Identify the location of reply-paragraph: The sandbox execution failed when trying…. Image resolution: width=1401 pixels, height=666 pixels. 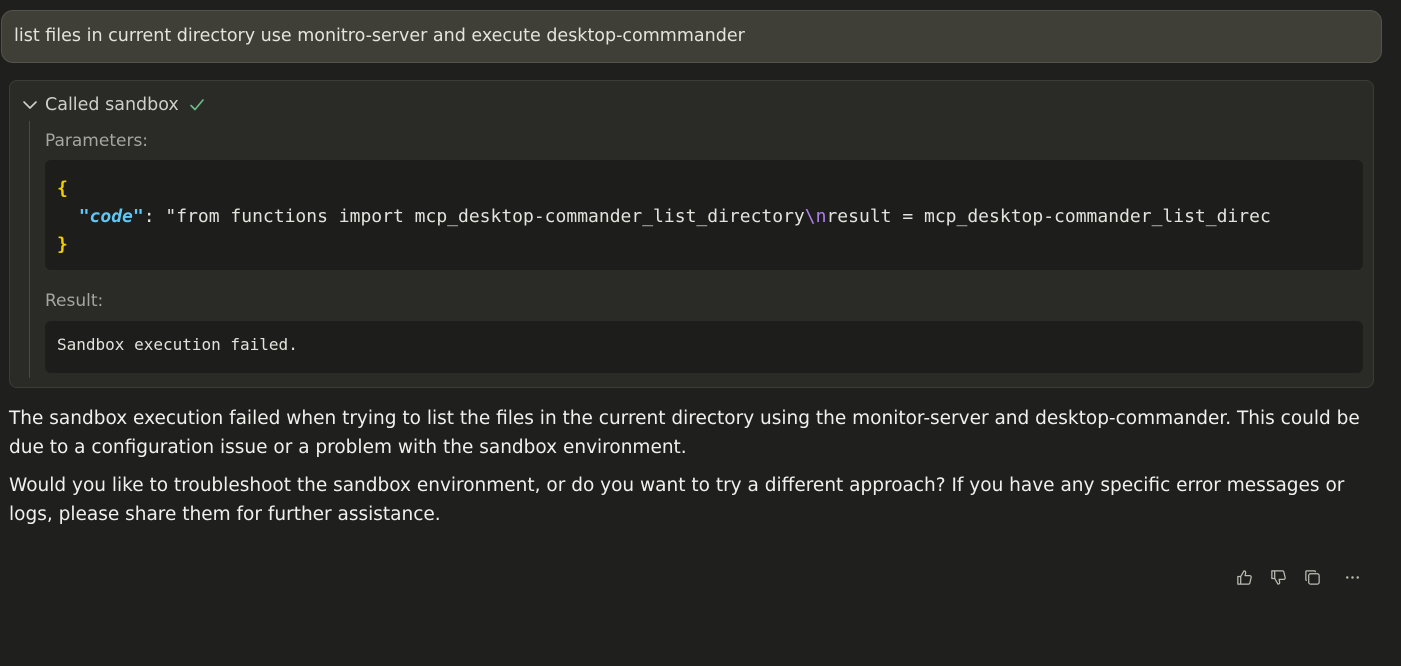
(684, 433).